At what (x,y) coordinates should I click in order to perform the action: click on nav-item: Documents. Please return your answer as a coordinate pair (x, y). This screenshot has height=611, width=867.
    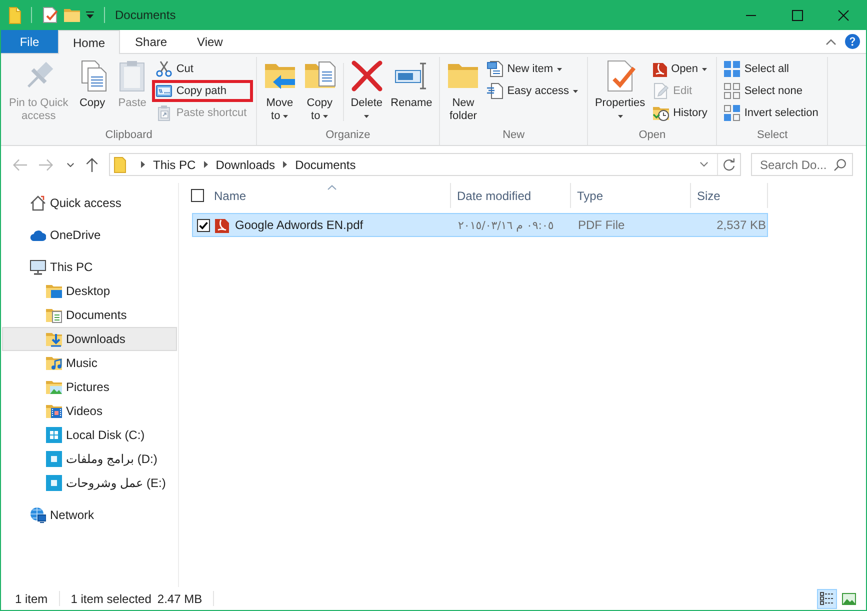
    Looking at the image, I should click on (89, 315).